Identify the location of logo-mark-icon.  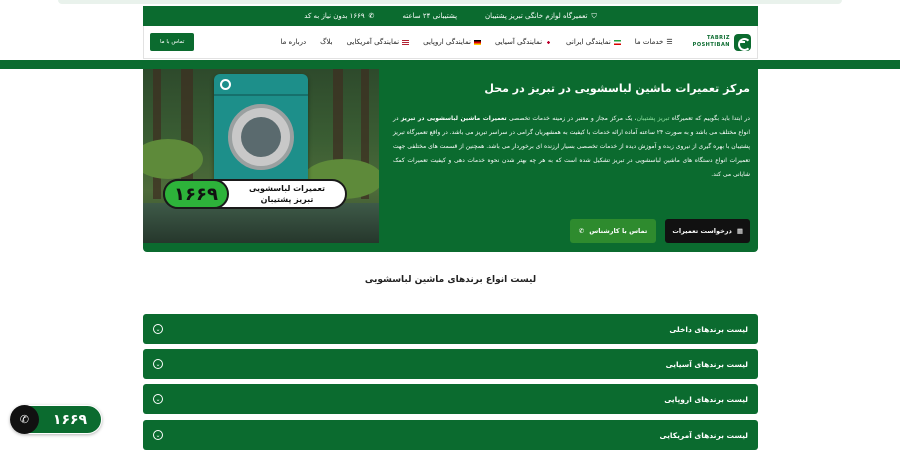
(742, 42).